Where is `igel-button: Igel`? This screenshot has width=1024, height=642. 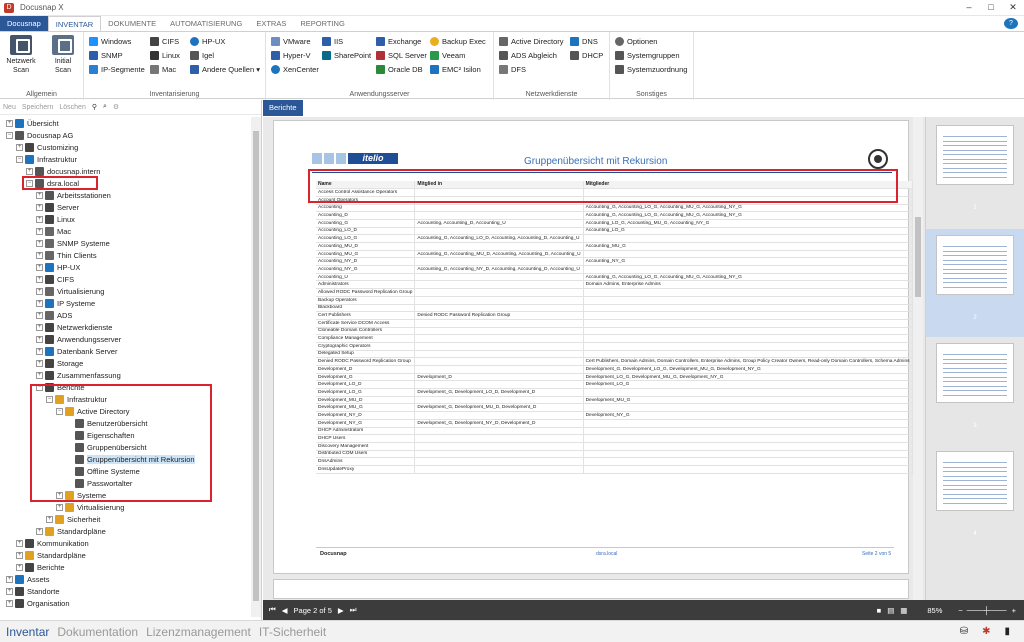
igel-button: Igel is located at coordinates (225, 55).